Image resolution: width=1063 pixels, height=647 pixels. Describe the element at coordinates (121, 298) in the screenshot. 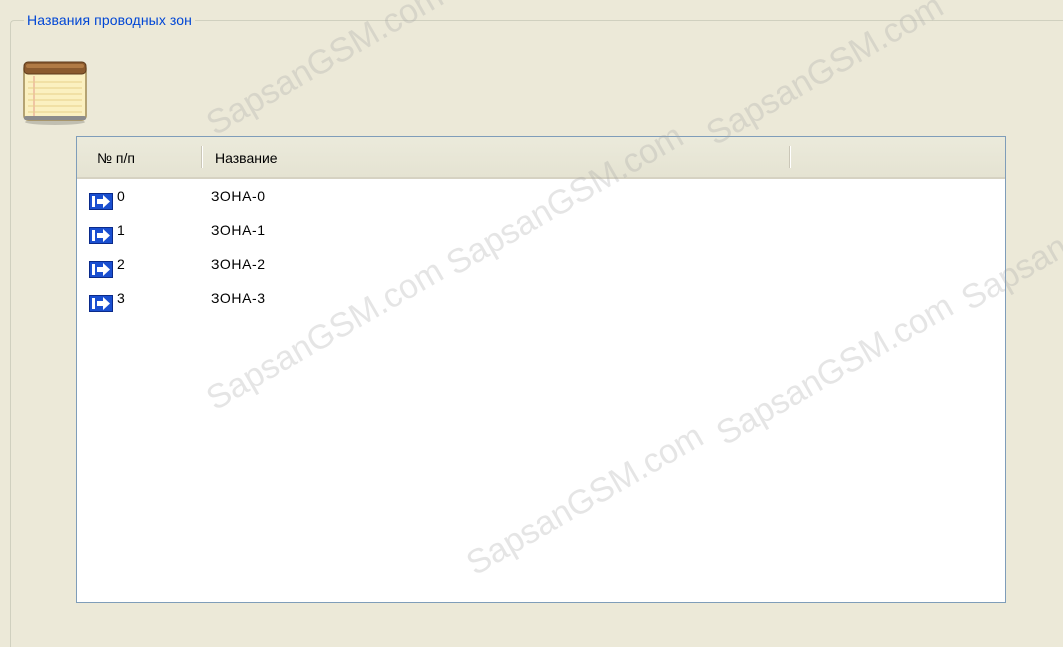

I see `row-number: 3` at that location.